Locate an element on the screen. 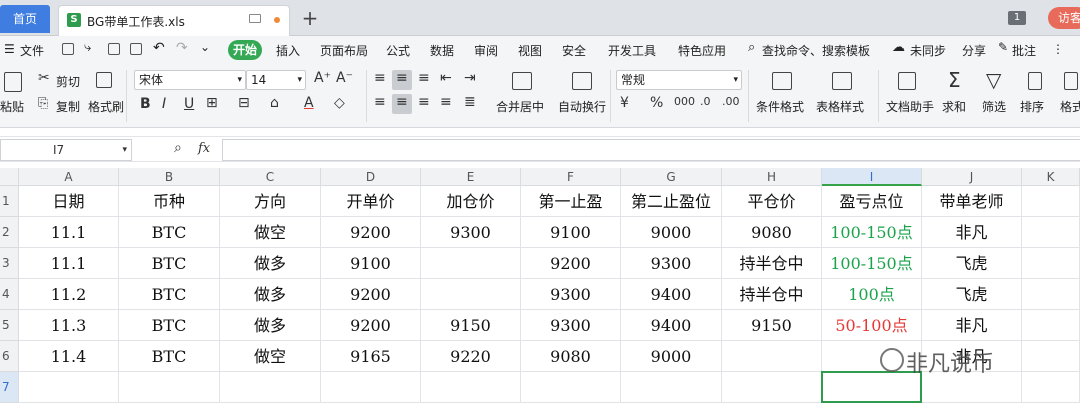 The image size is (1080, 413). tab-file: S BG带单工作表.xls is located at coordinates (174, 20).